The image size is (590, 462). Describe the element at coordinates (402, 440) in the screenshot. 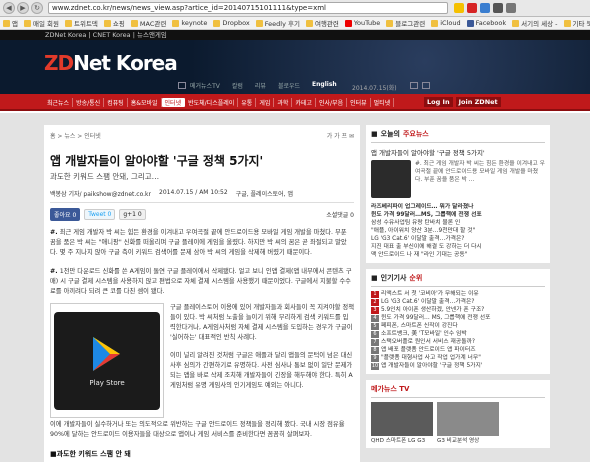

I see `video-caption: QHD 스마트폰 LG G3` at that location.